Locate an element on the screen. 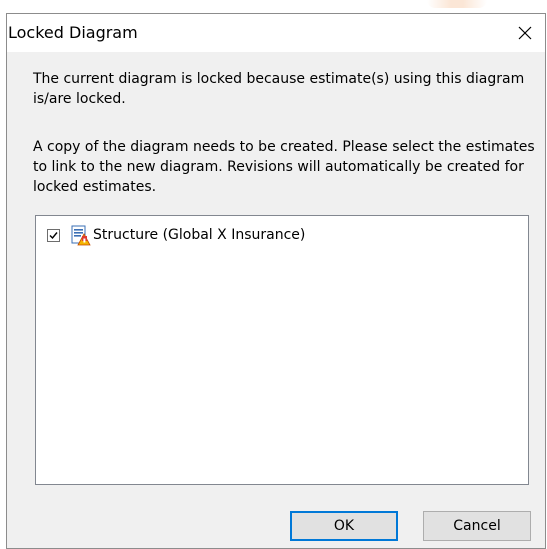 The image size is (547, 549). close-icon is located at coordinates (525, 33).